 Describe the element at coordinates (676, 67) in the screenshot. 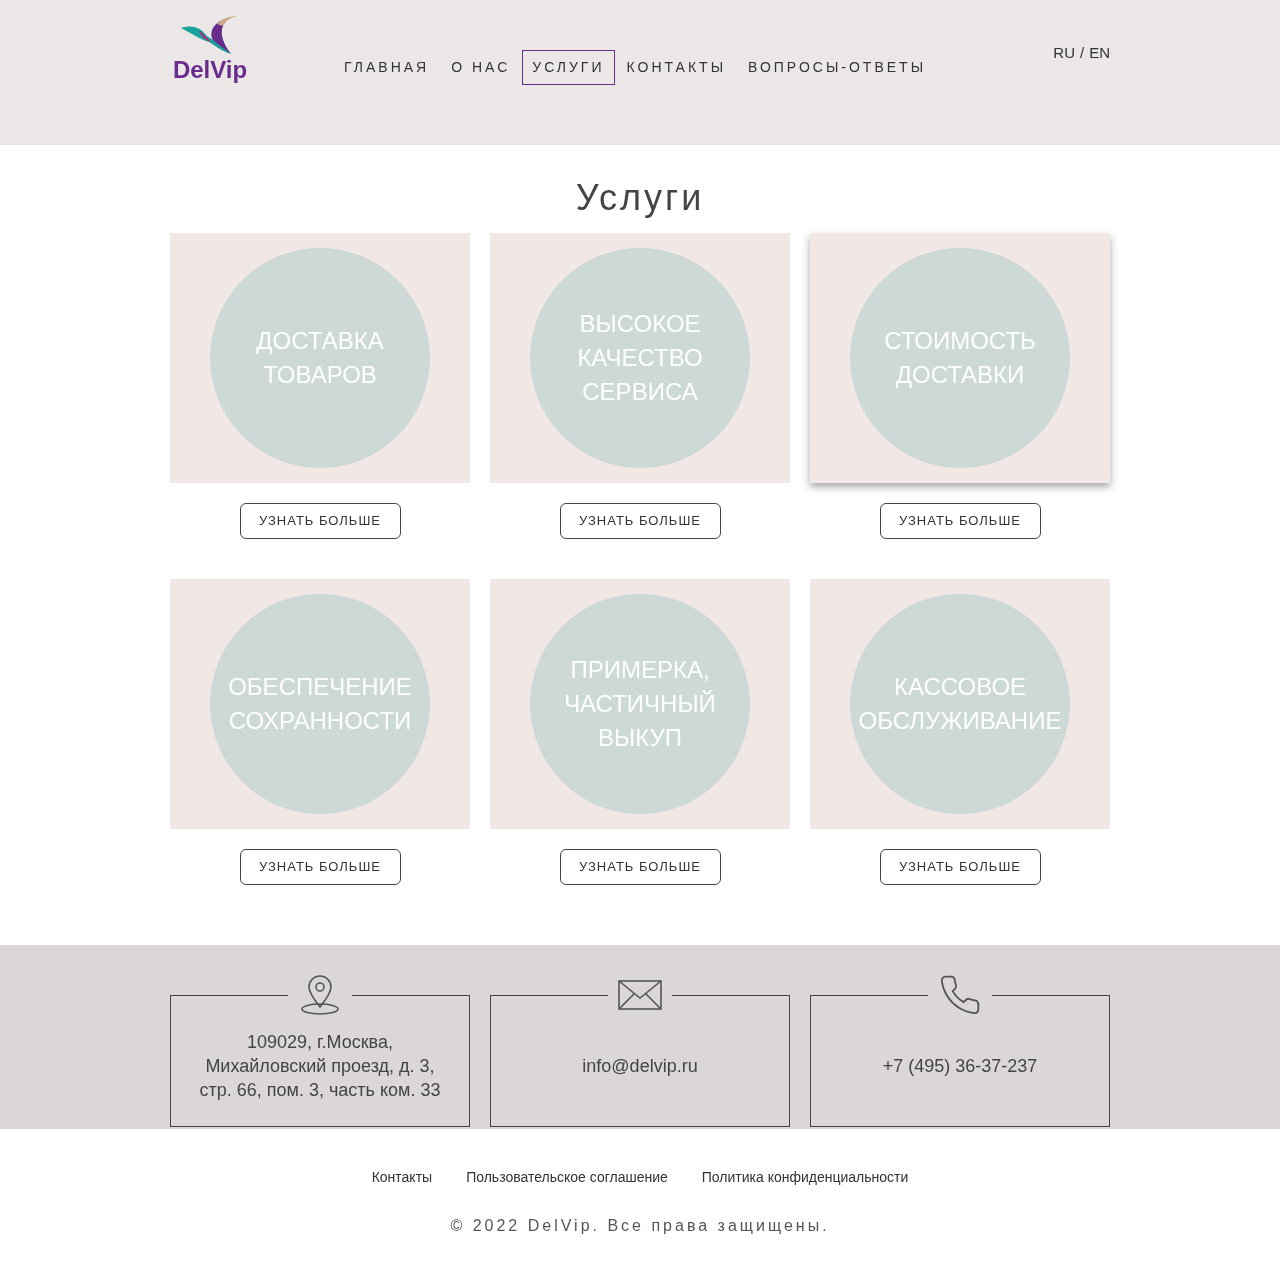

I see `nav-link: КОНТАКТЫ` at that location.